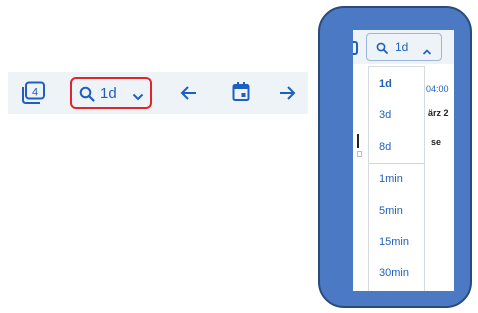 Image resolution: width=478 pixels, height=313 pixels. What do you see at coordinates (427, 49) in the screenshot?
I see `chevron-up-icon` at bounding box center [427, 49].